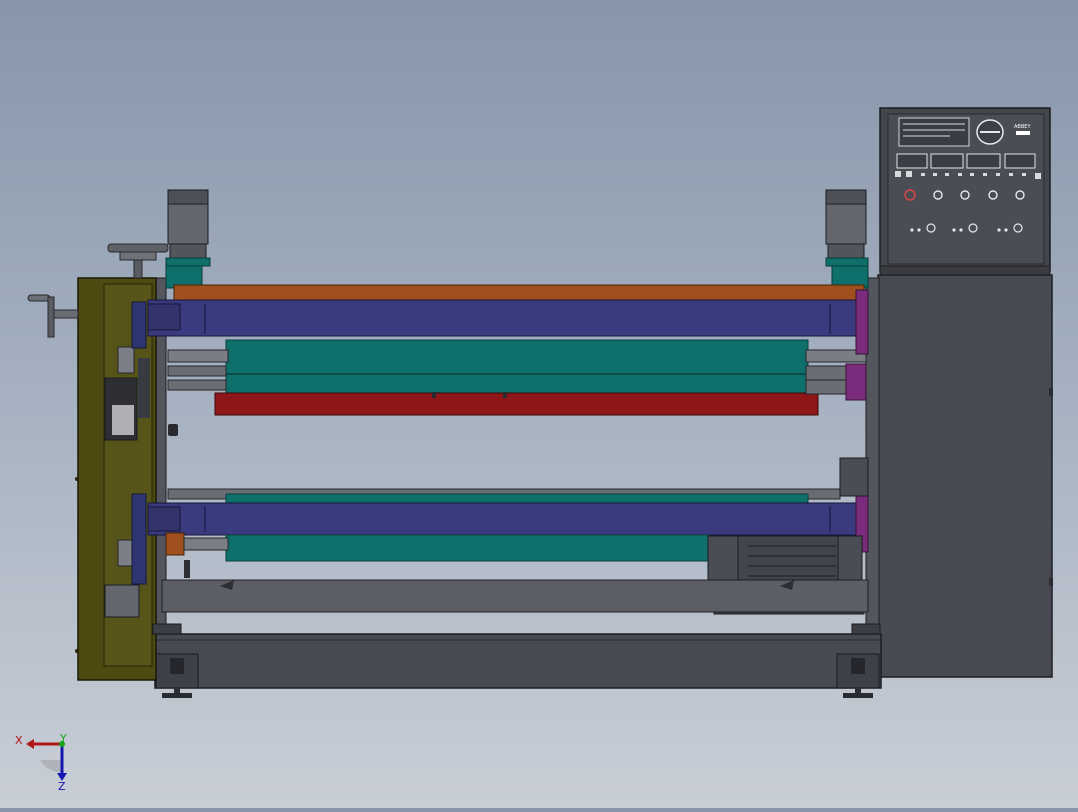 This screenshot has width=1078, height=812. I want to click on y-axis-label: Y, so click(63, 738).